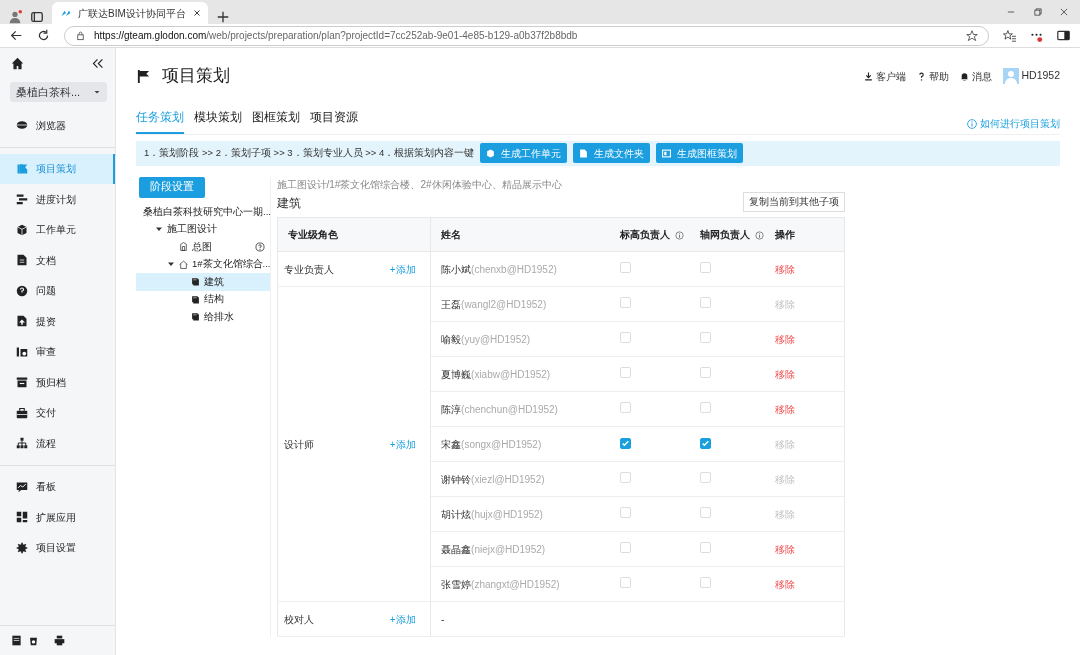 The width and height of the screenshot is (1080, 655). What do you see at coordinates (97, 92) in the screenshot?
I see `caret-icon` at bounding box center [97, 92].